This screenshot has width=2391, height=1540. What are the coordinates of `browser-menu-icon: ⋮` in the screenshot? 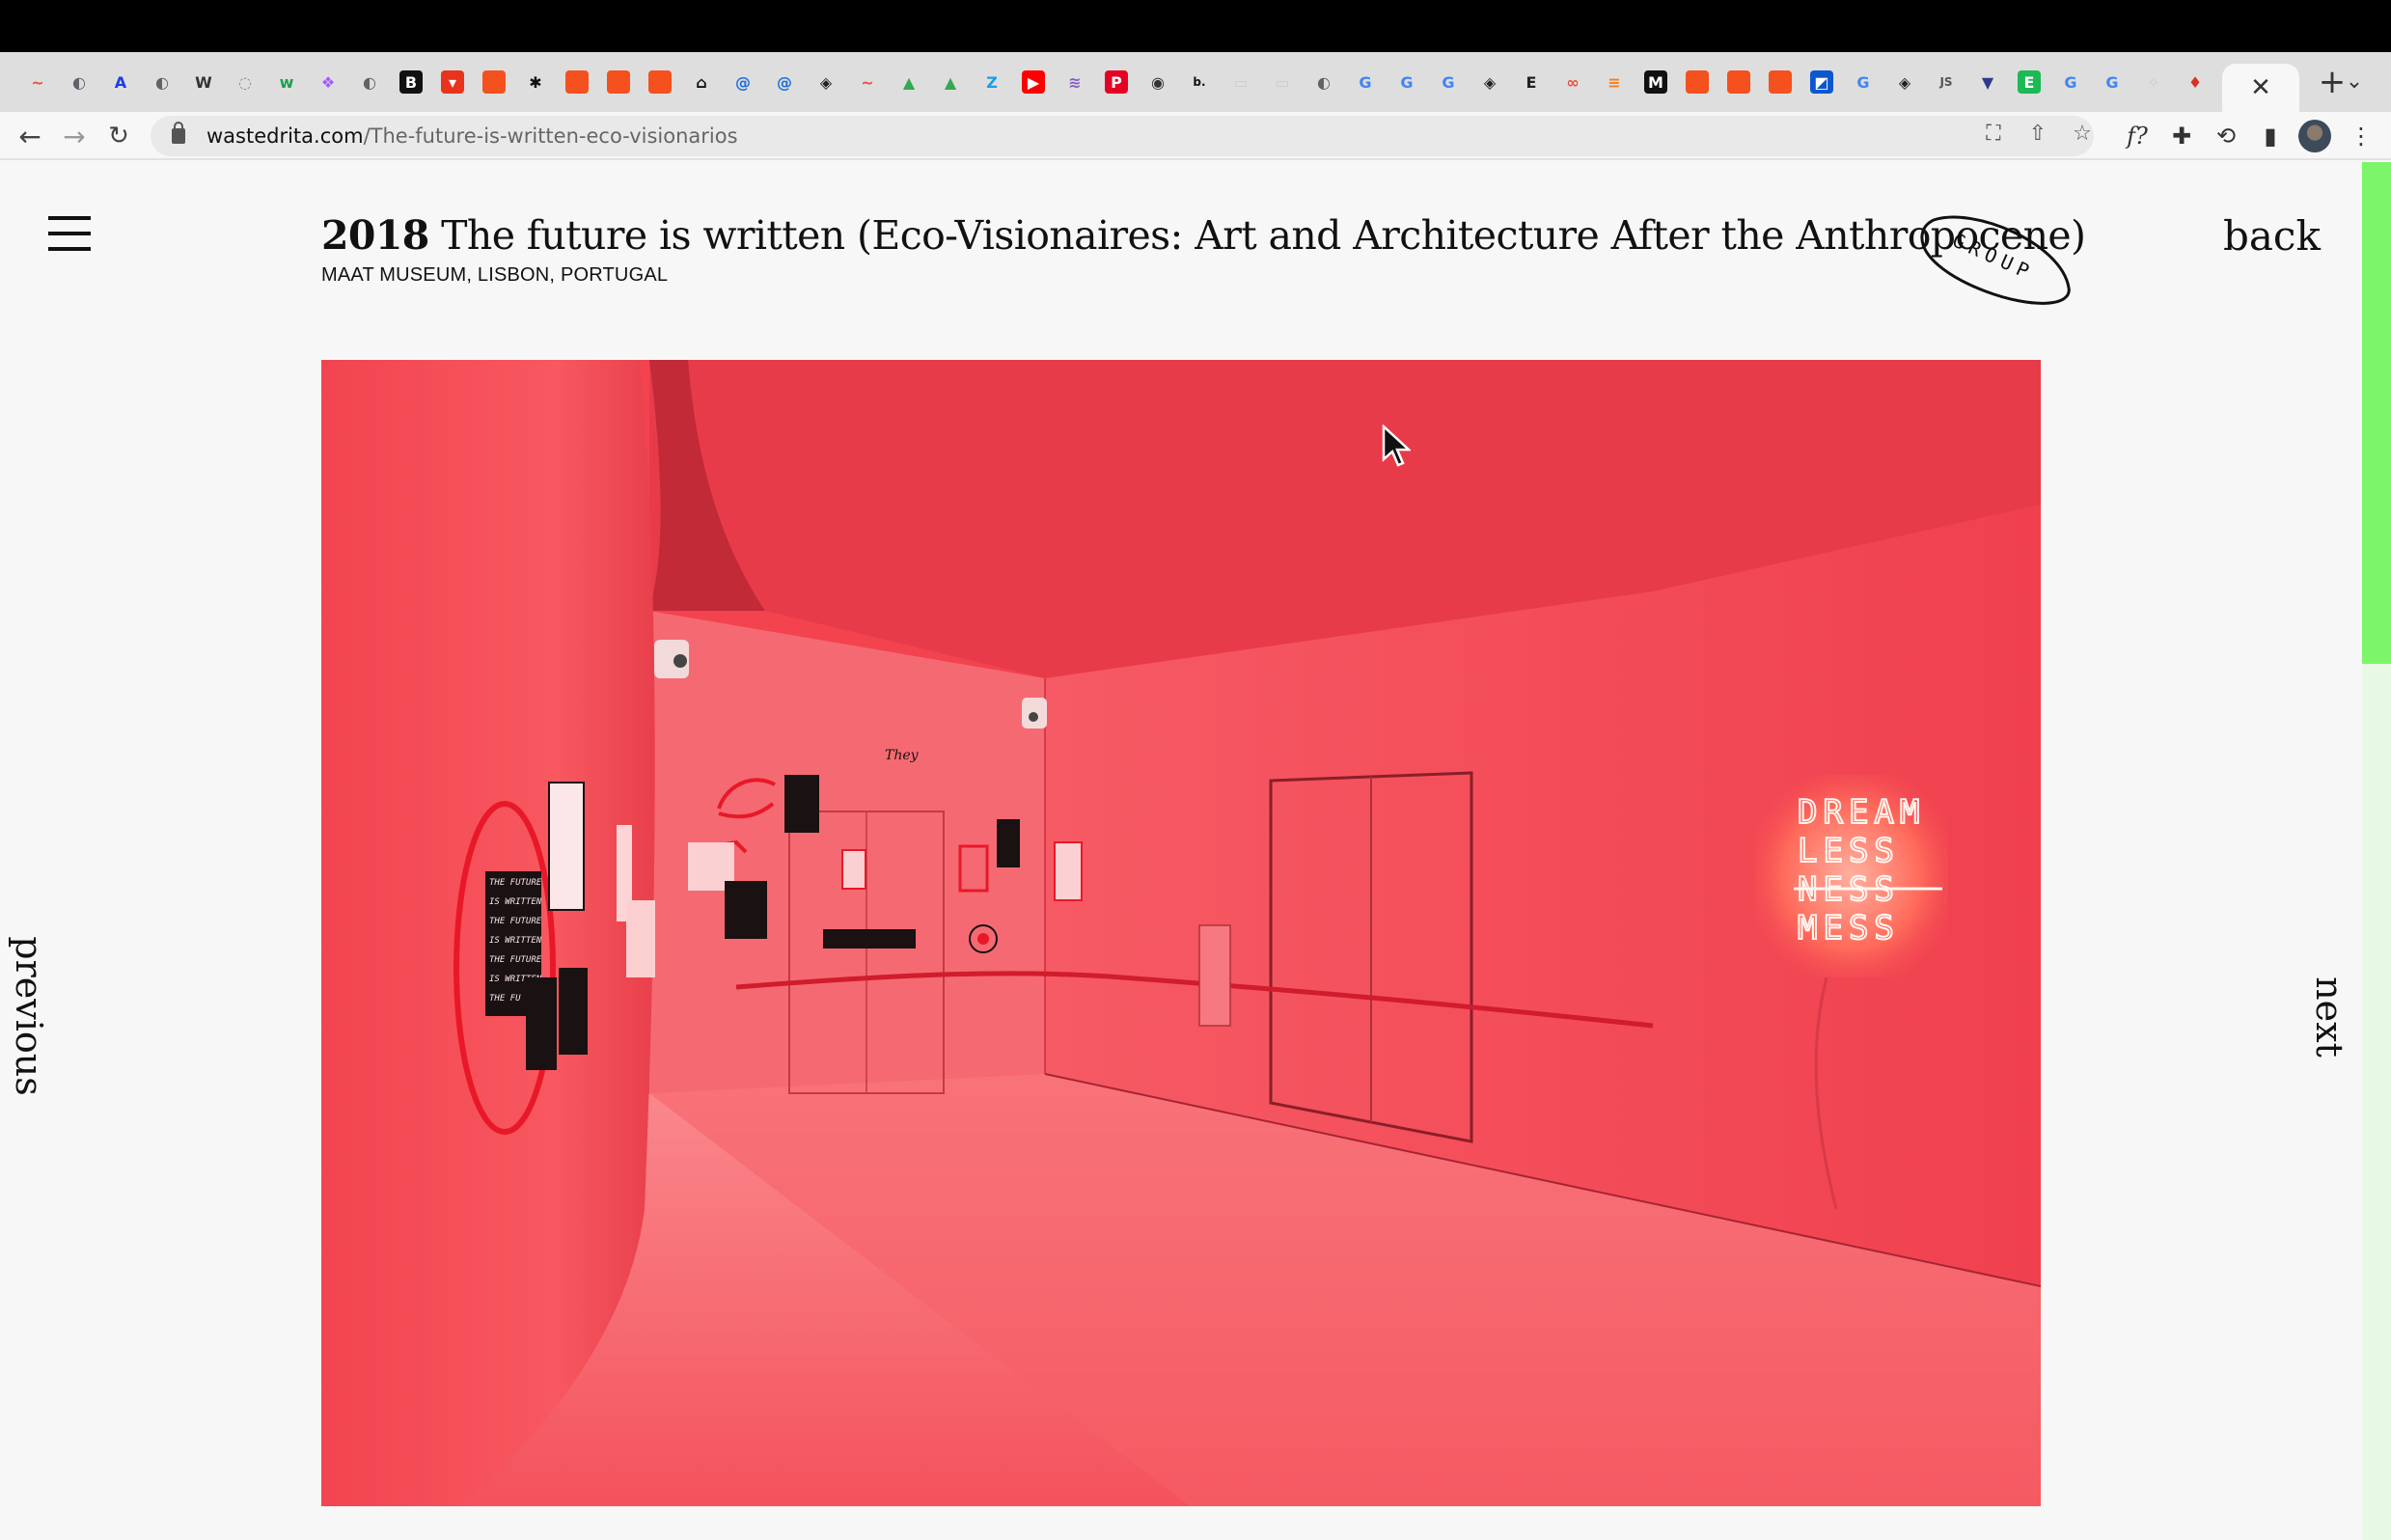 It's located at (2361, 136).